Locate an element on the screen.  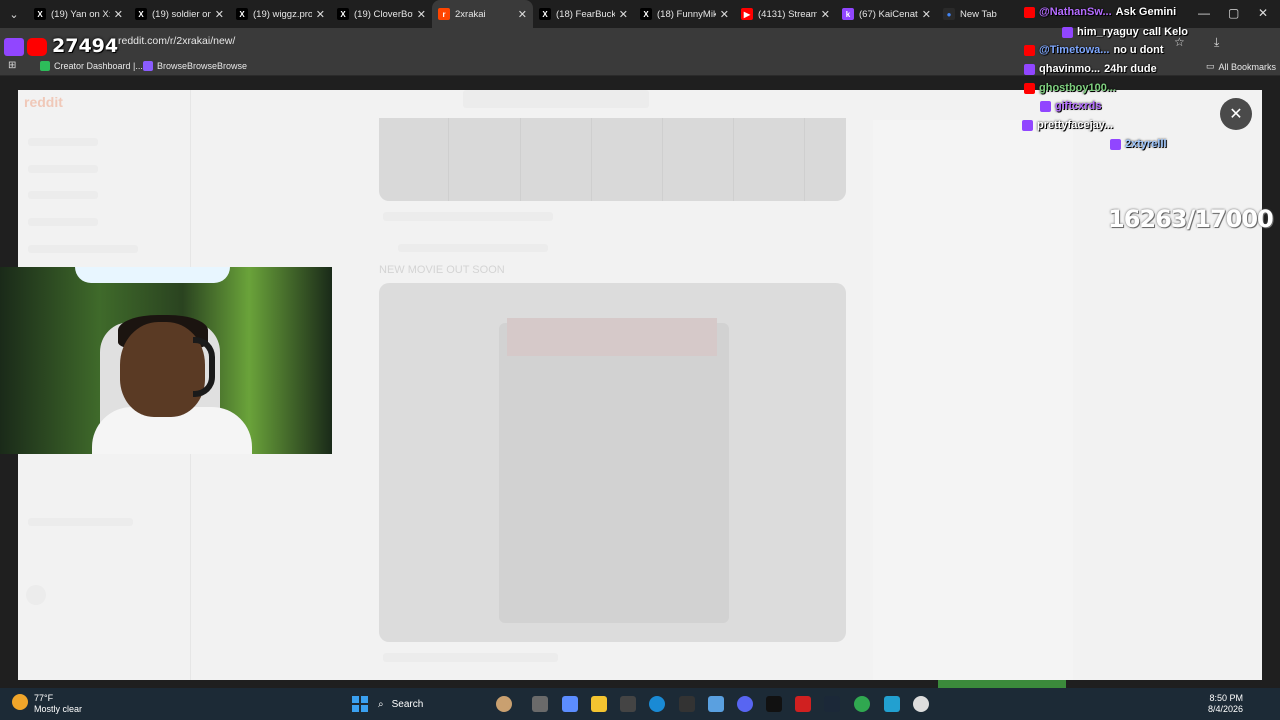
bookmark-label: BrowseBrowseBrowse is located at coordinates (202, 66).